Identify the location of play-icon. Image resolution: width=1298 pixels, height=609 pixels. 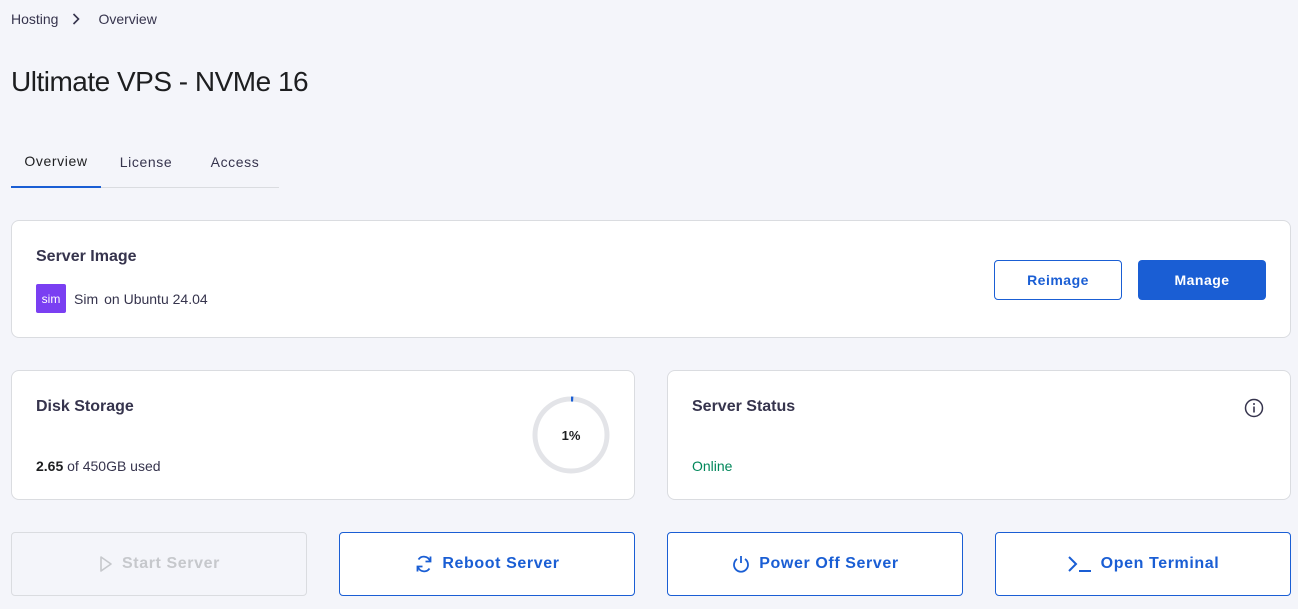
(106, 564).